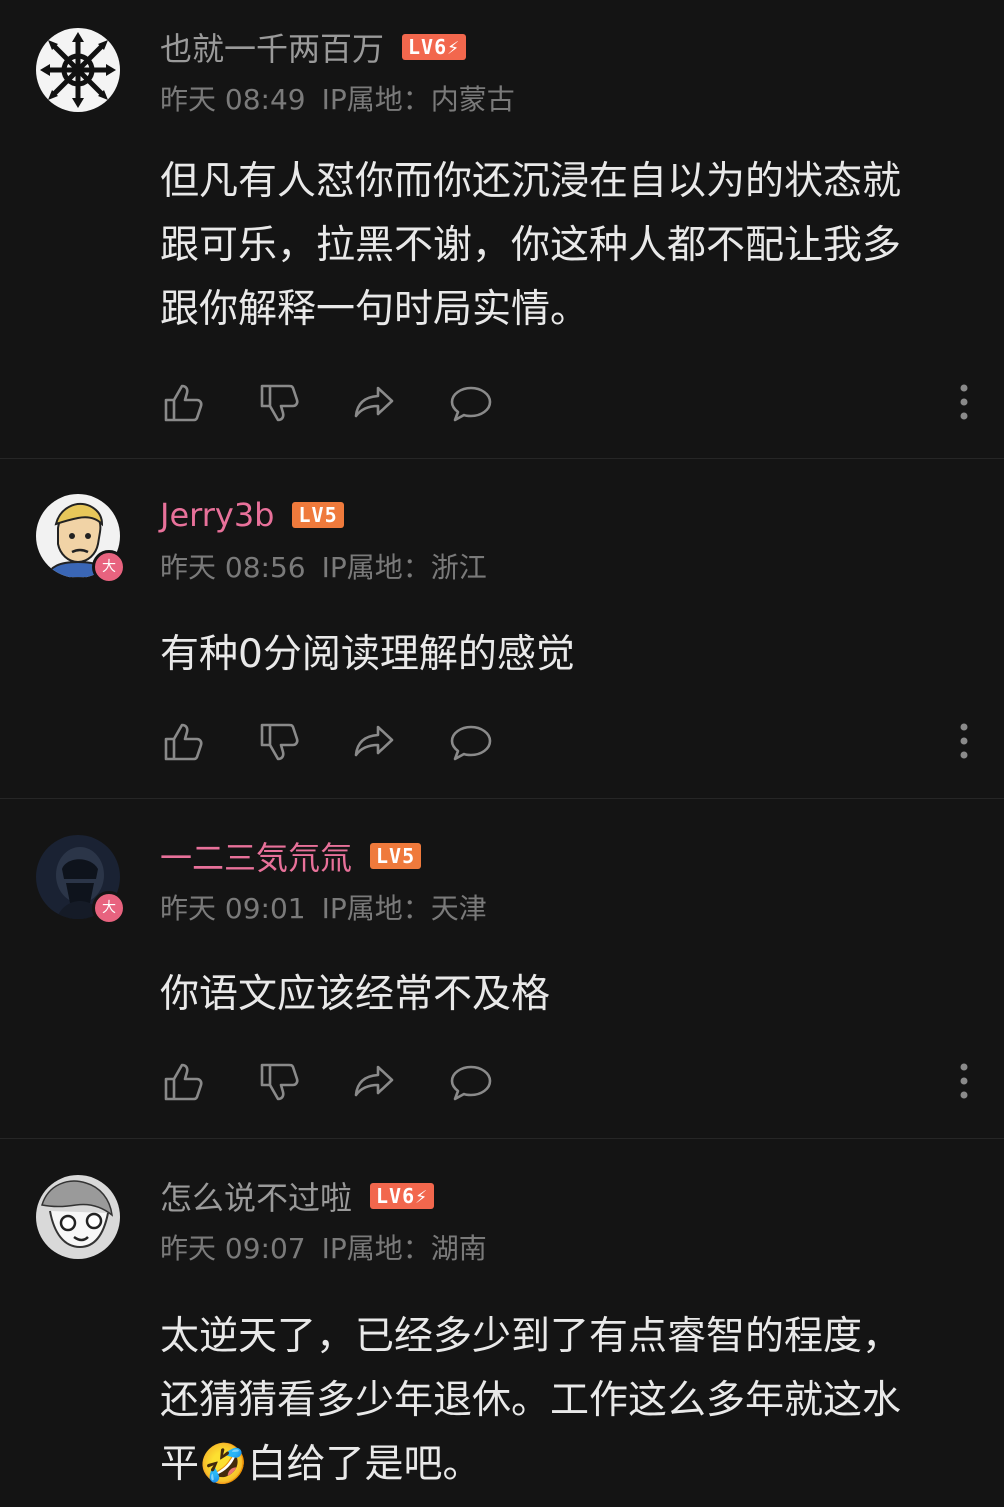  I want to click on comment-text: 有种0分阅读理解的感觉, so click(564, 655).